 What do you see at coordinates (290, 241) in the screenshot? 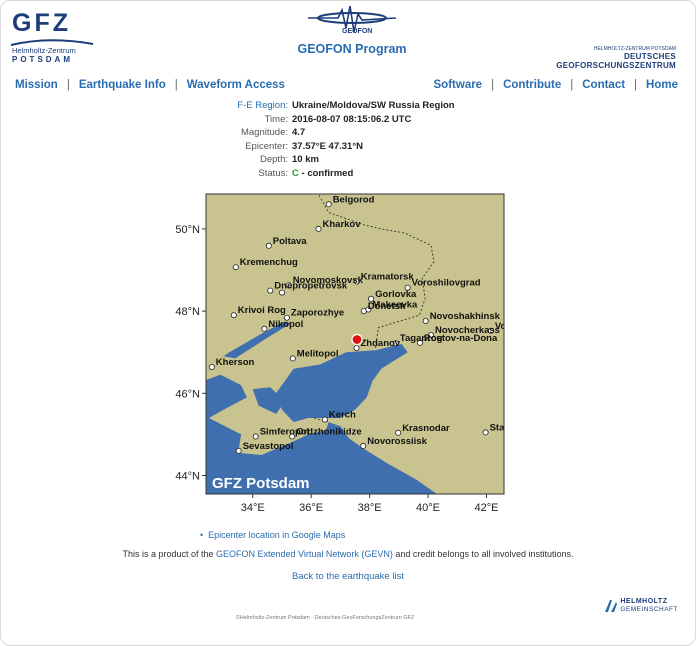
I see `city-label: Poltava` at bounding box center [290, 241].